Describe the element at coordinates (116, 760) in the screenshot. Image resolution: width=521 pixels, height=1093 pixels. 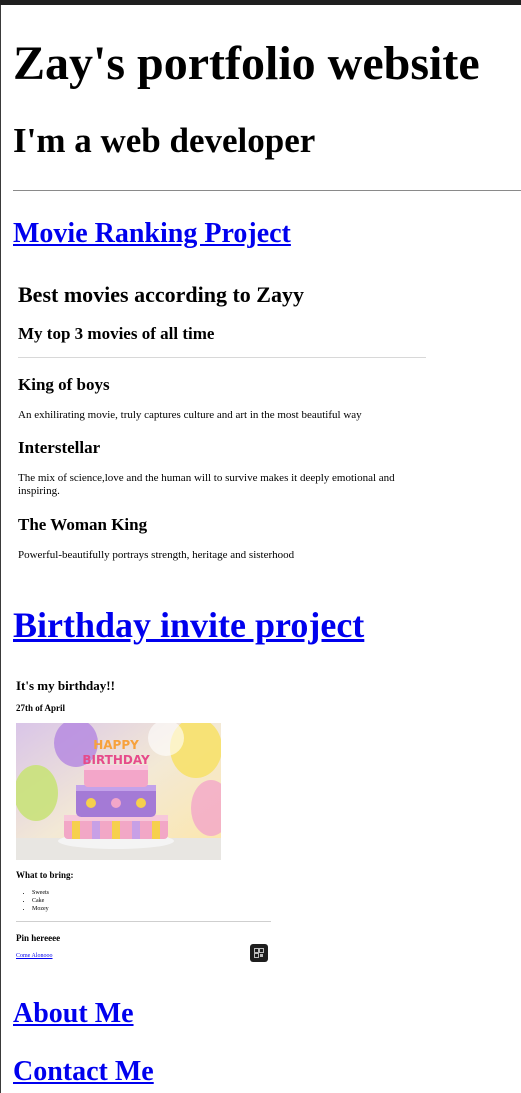
I see `svg-text: BIRTHDAY` at that location.